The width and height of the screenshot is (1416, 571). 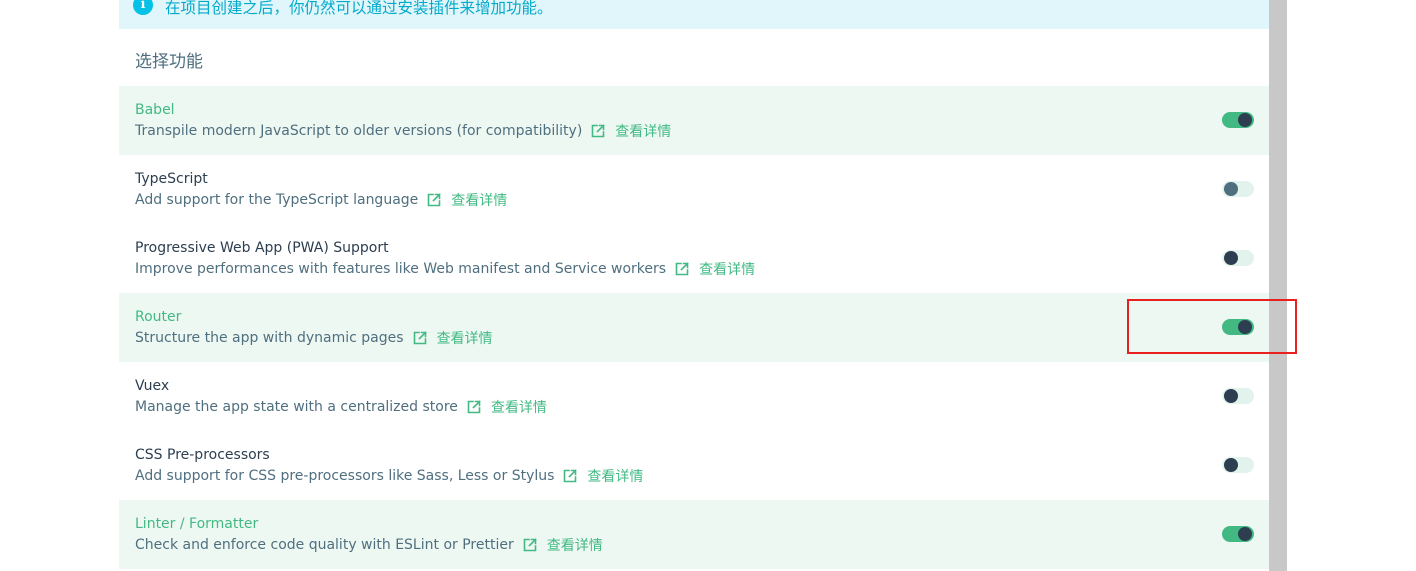 I want to click on feature-name: Progressive Web App (PWA) Support, so click(x=262, y=248).